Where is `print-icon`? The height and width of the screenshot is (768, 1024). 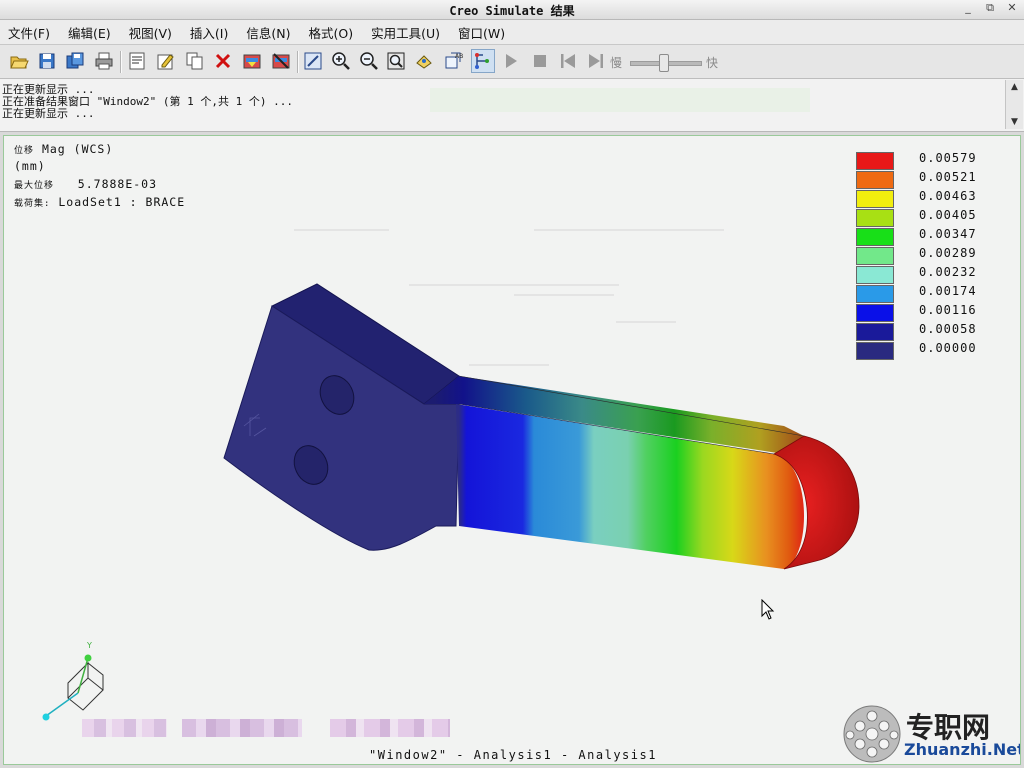
print-icon is located at coordinates (104, 61).